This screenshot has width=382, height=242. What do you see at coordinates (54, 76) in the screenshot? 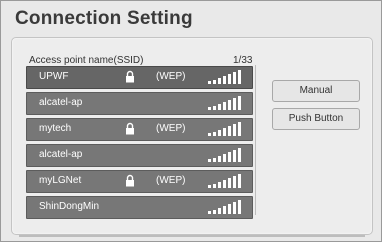
I see `ssid-label: UPWF` at bounding box center [54, 76].